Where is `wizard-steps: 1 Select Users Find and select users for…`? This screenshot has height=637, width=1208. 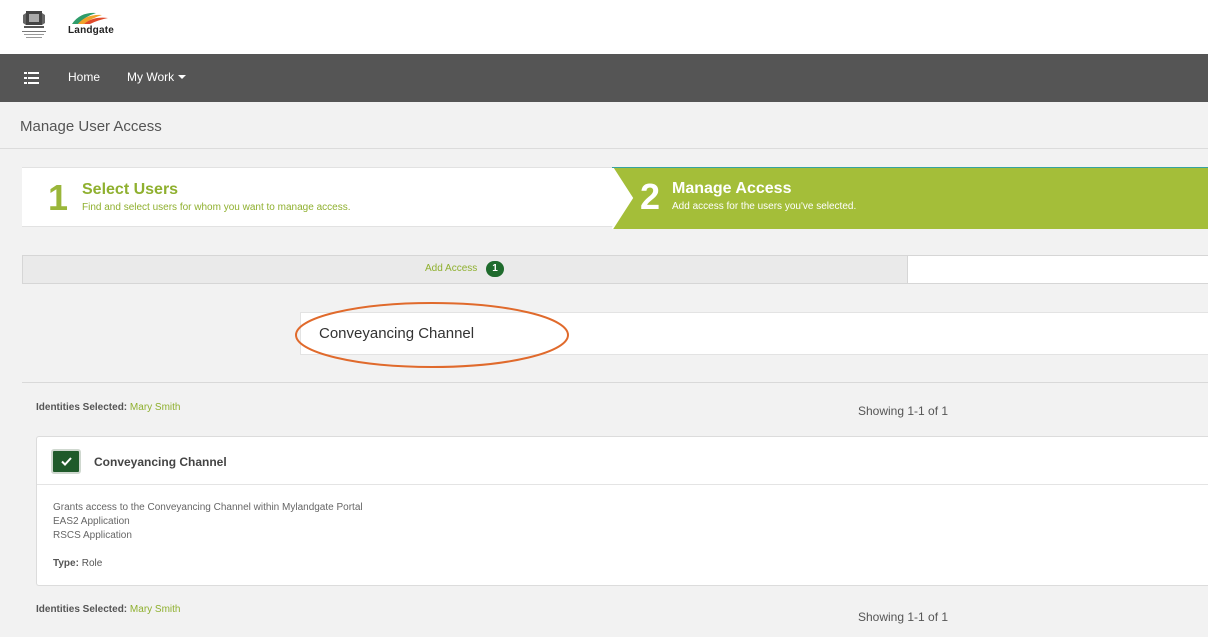
wizard-steps: 1 Select Users Find and select users for… is located at coordinates (615, 198).